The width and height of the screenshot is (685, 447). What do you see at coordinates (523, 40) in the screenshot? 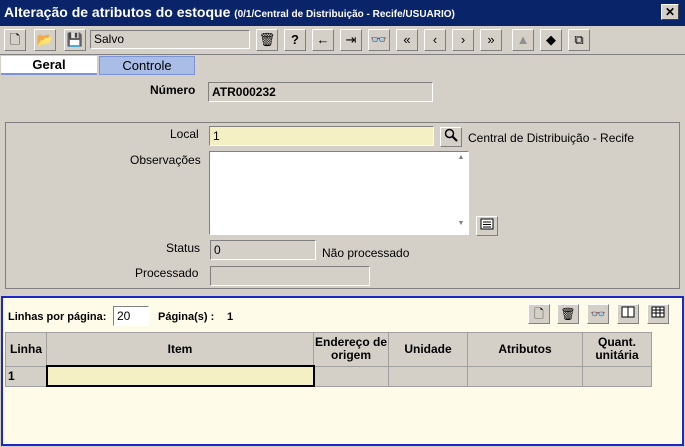
I see `road-icon: ▲` at bounding box center [523, 40].